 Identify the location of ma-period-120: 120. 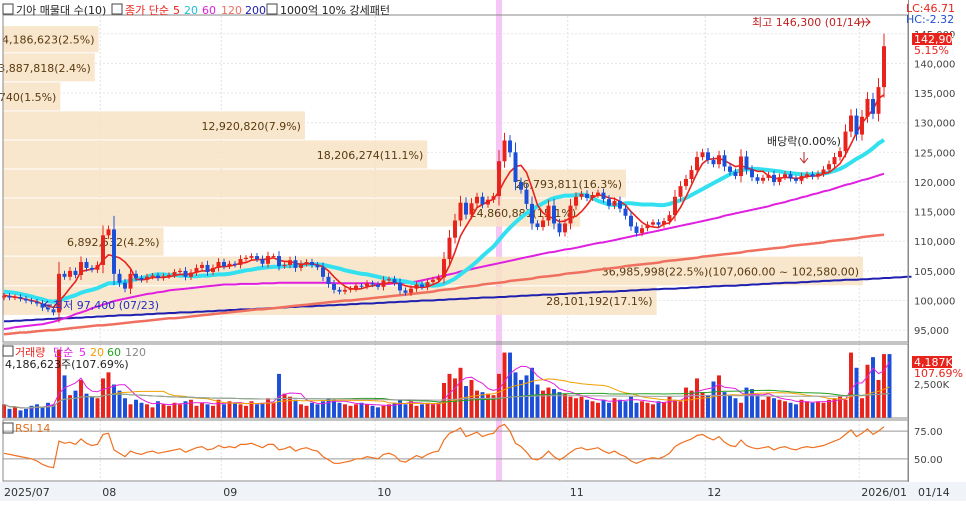
(231, 10).